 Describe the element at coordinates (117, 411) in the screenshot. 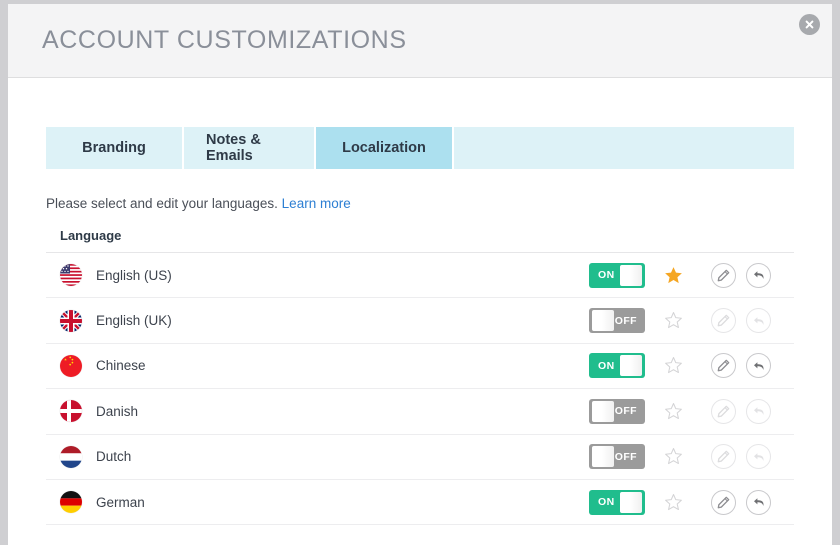

I see `language-name: Danish` at that location.